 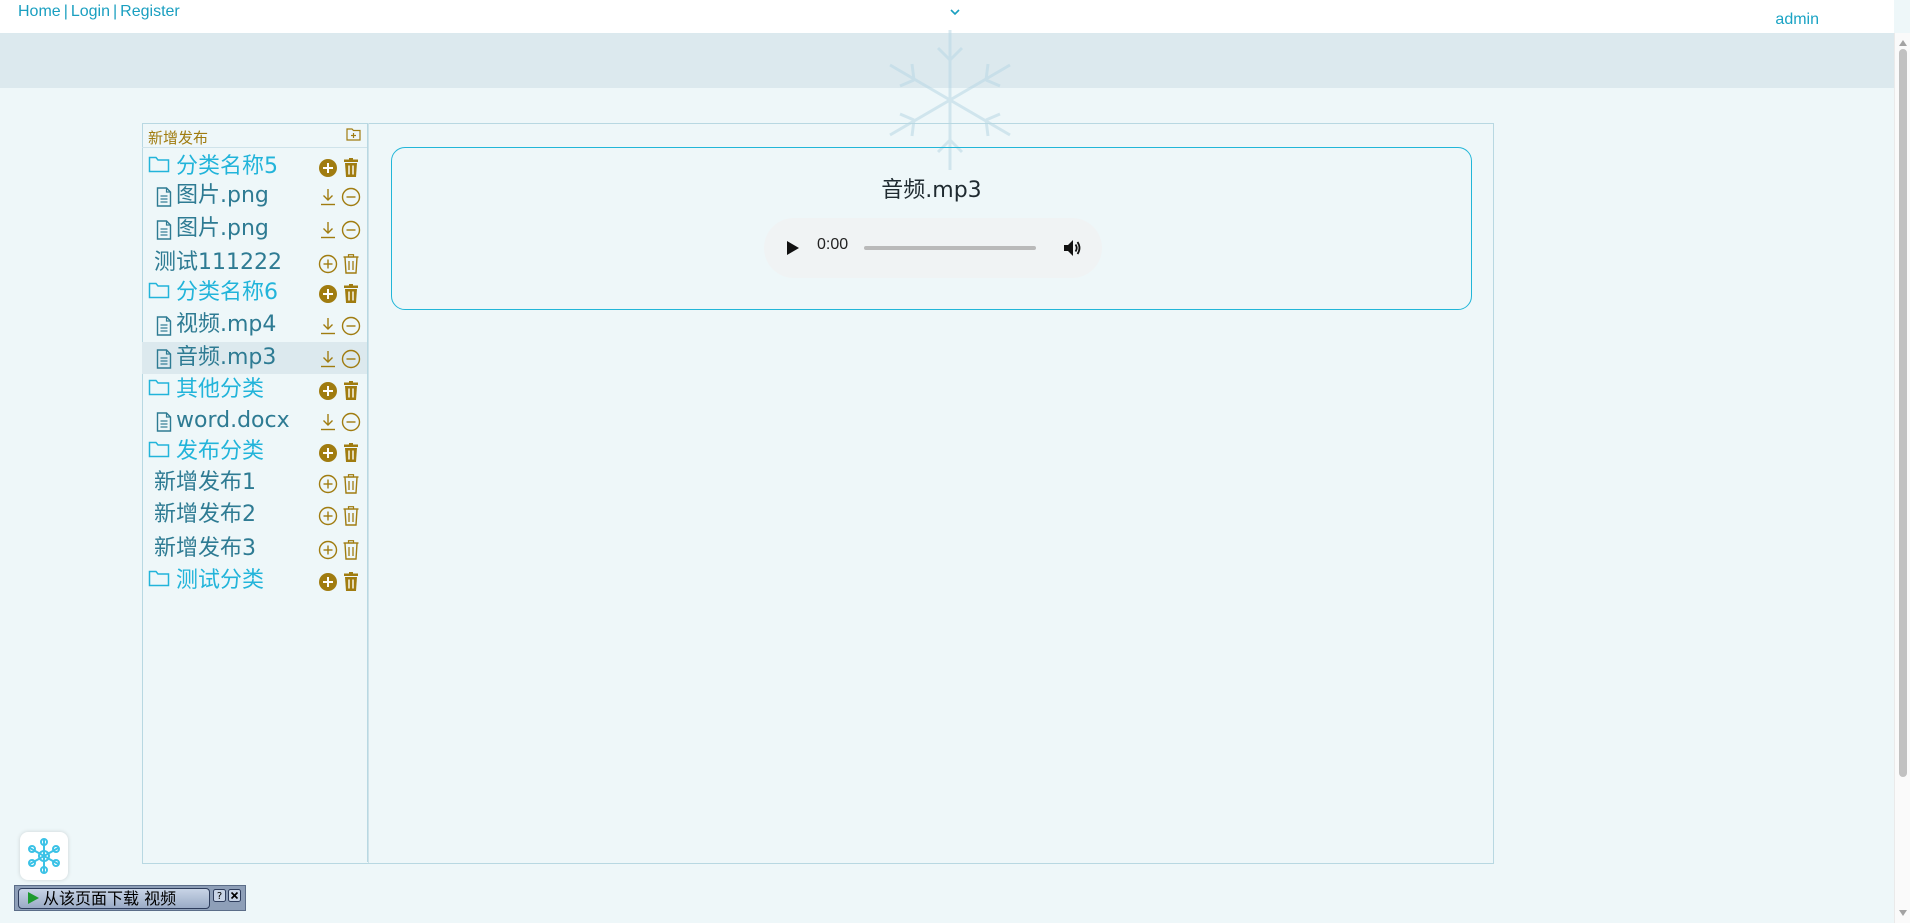 What do you see at coordinates (39, 11) in the screenshot?
I see `home-link: Home` at bounding box center [39, 11].